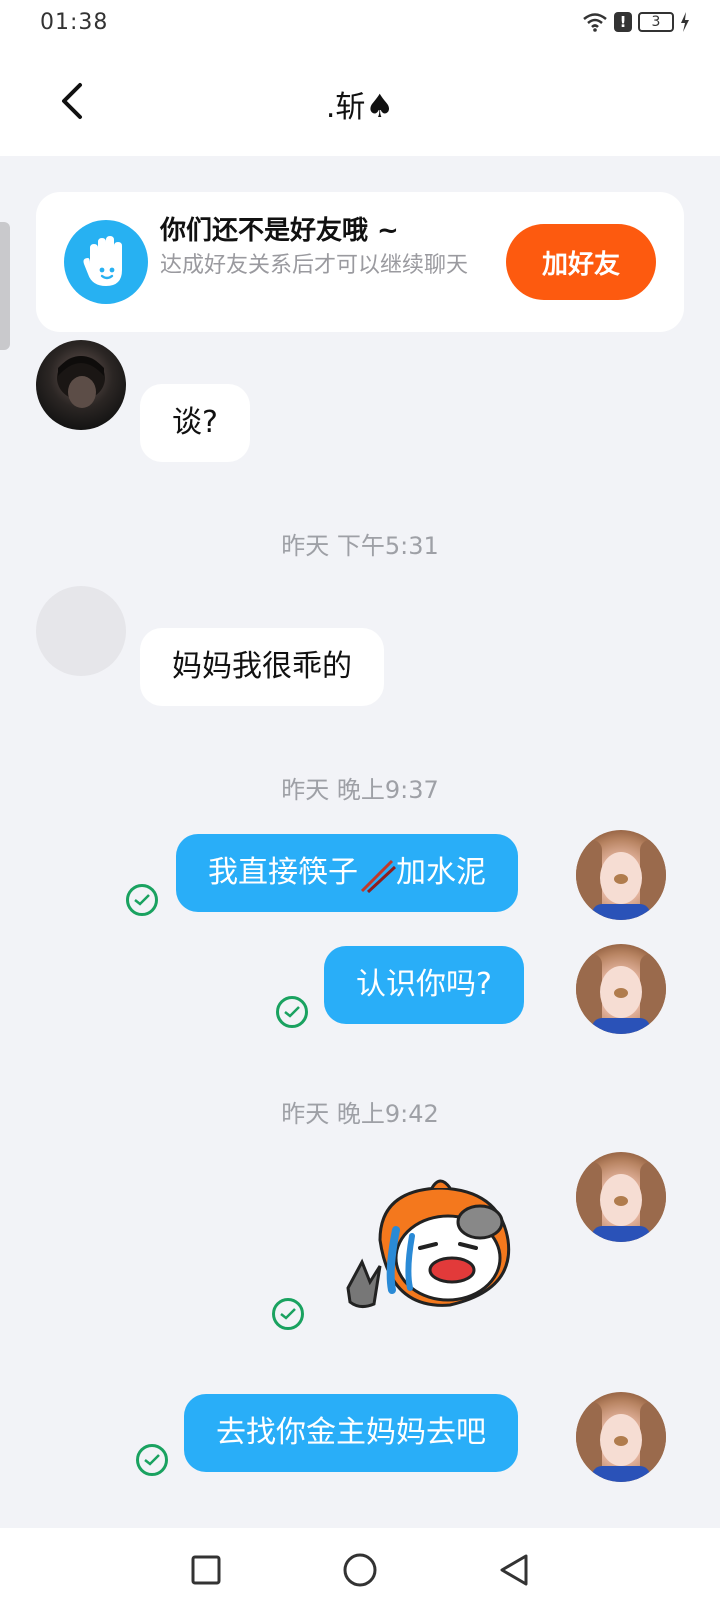  Describe the element at coordinates (5, 286) in the screenshot. I see `side-drawer-handle` at that location.